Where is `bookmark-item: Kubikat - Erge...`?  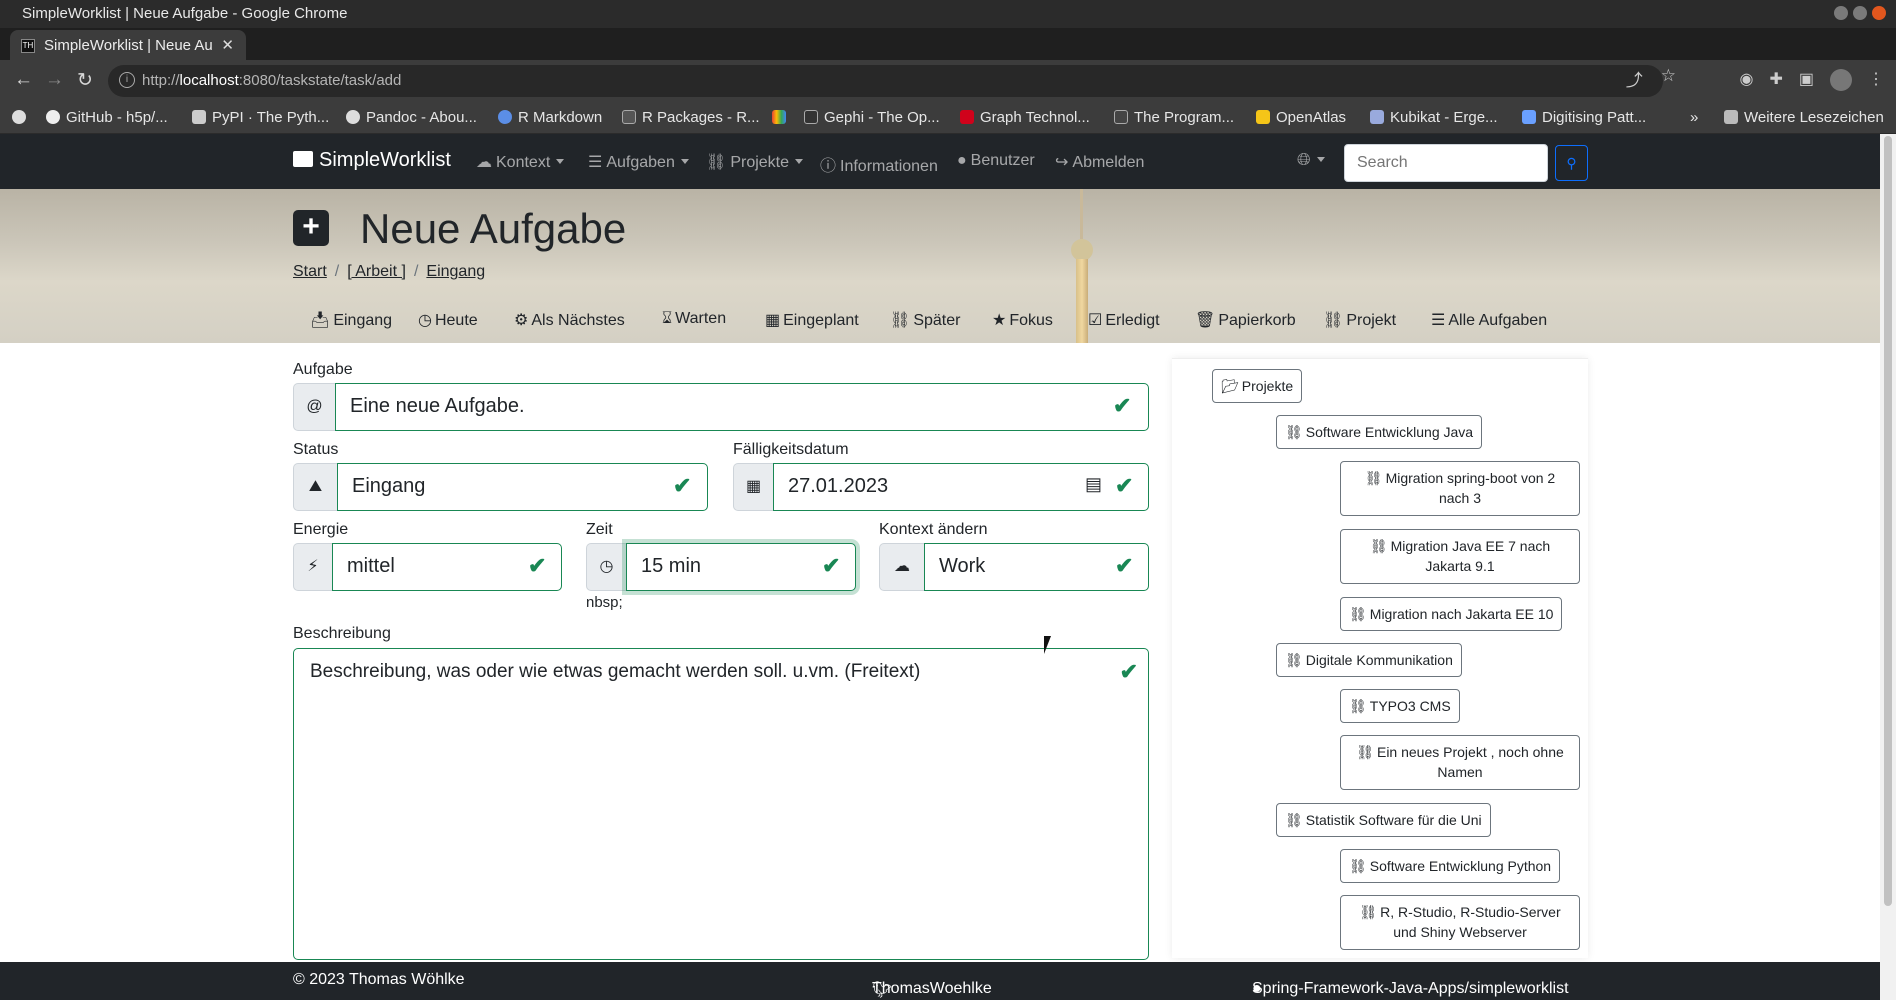 bookmark-item: Kubikat - Erge... is located at coordinates (1434, 117).